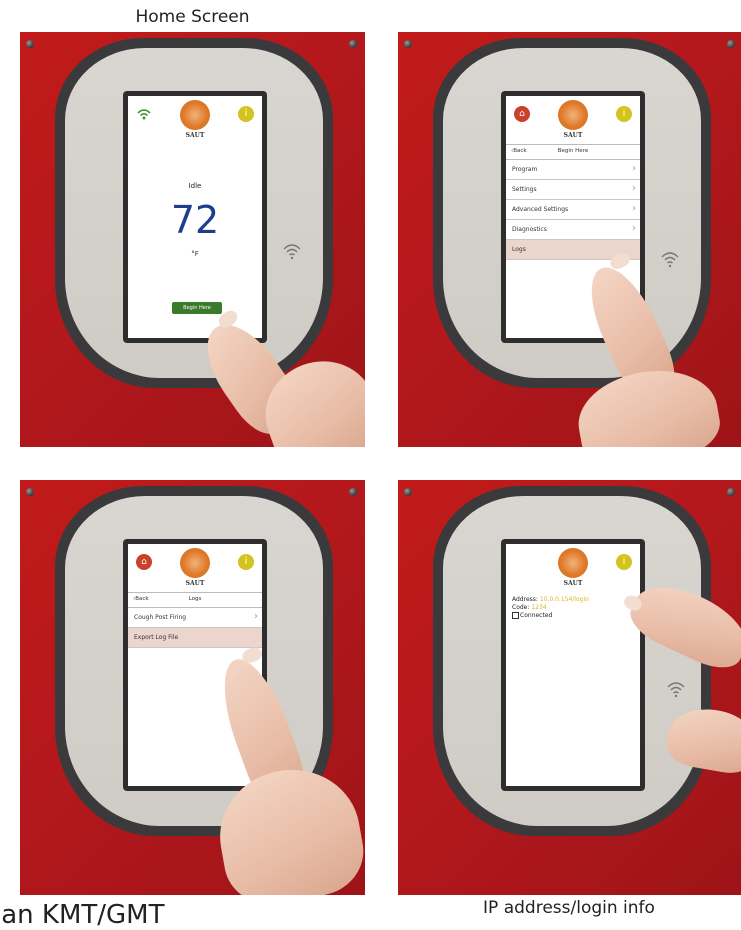 Image resolution: width=741 pixels, height=930 pixels. Describe the element at coordinates (195, 254) in the screenshot. I see `temperature-unit: °F` at that location.